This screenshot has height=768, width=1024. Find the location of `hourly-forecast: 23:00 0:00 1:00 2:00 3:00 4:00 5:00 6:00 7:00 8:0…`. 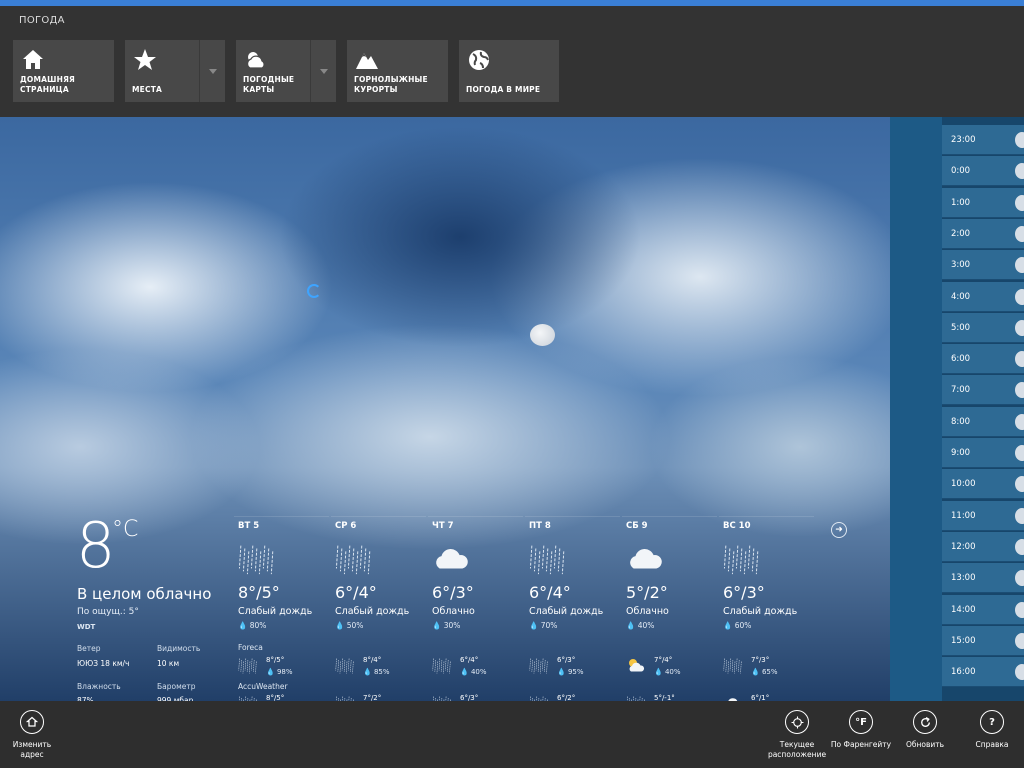

hourly-forecast: 23:00 0:00 1:00 2:00 3:00 4:00 5:00 6:00 7:00 8:0… is located at coordinates (983, 409).